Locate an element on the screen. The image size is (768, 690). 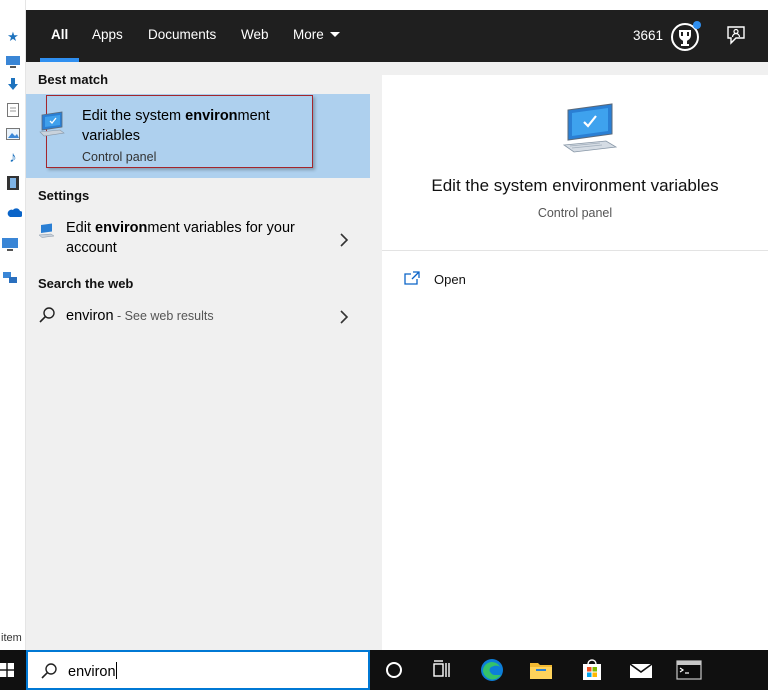
best-match-title-bold: environ is located at coordinates (211, 116).